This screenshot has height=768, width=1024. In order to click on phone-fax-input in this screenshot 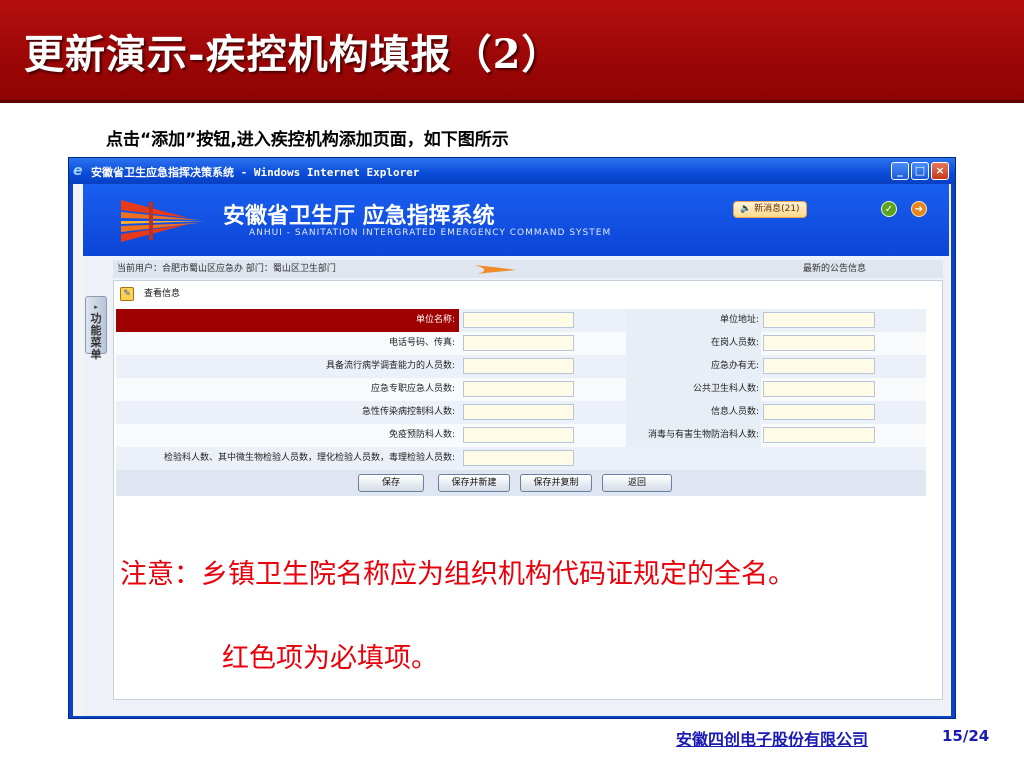, I will do `click(518, 343)`.